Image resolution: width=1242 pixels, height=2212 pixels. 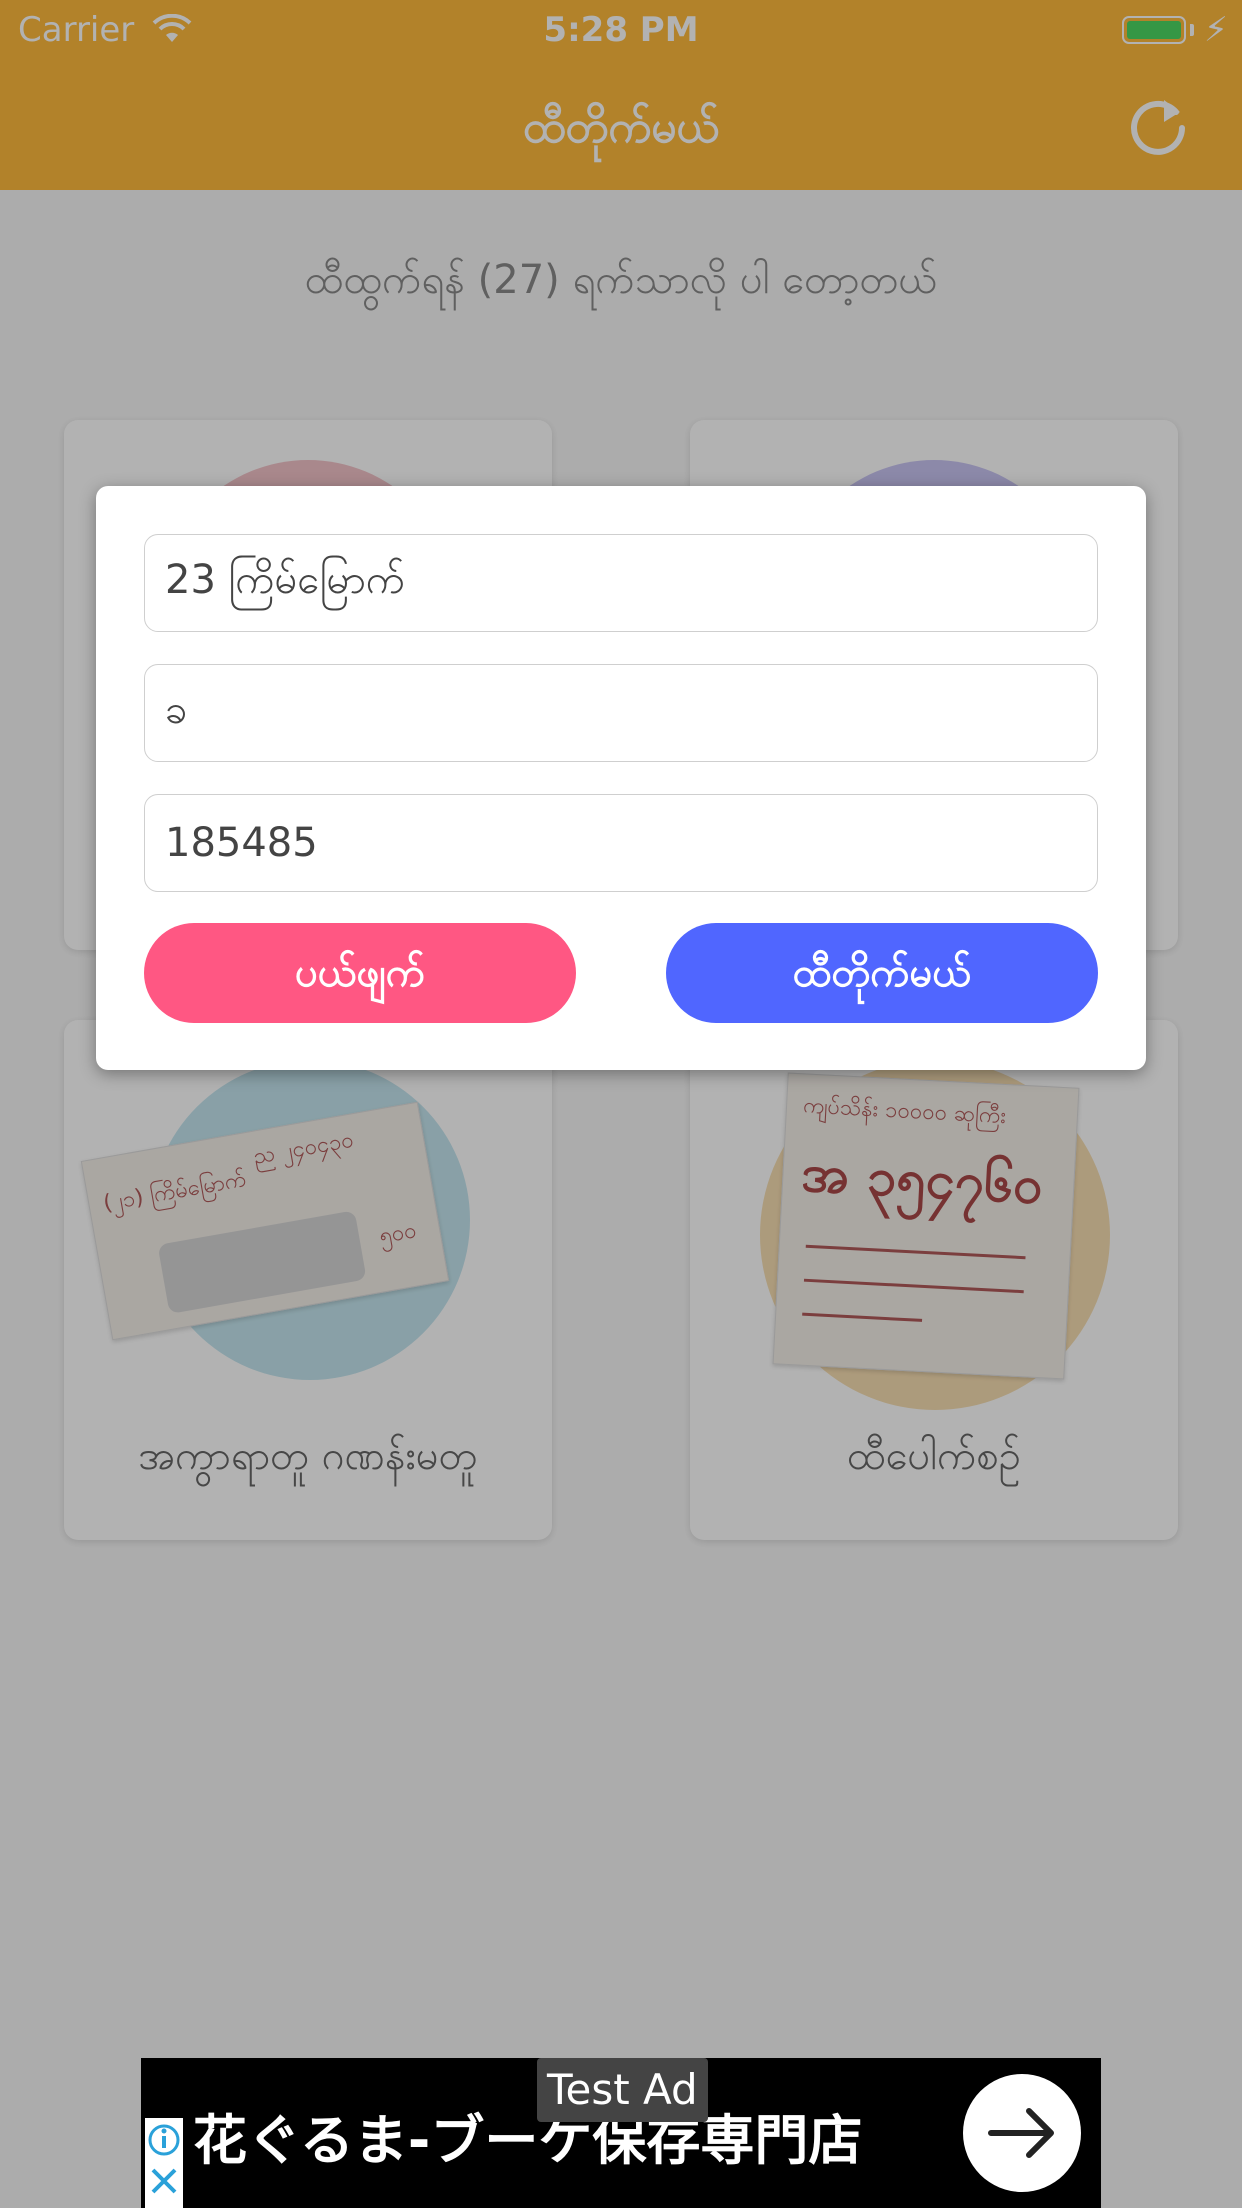 I want to click on ad-headline: 花ぐるま-ブーケ保存専門店, so click(x=528, y=2140).